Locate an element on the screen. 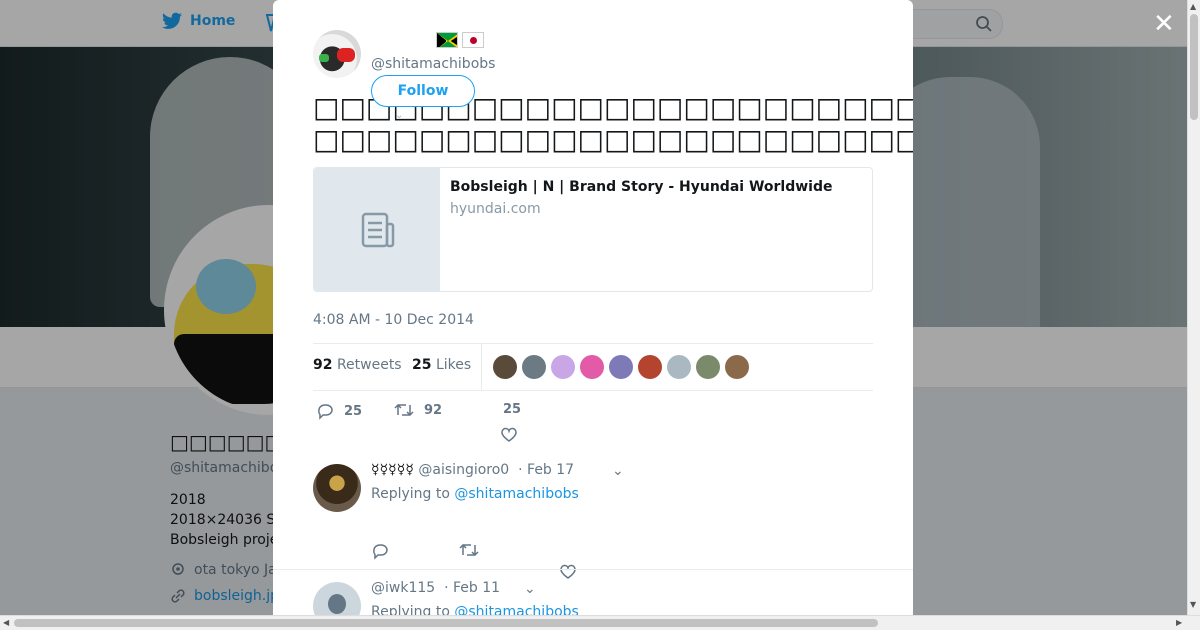 The height and width of the screenshot is (630, 1200). tweet-timestamp: 4:08 AM - 10 Dec 2014 is located at coordinates (393, 320).